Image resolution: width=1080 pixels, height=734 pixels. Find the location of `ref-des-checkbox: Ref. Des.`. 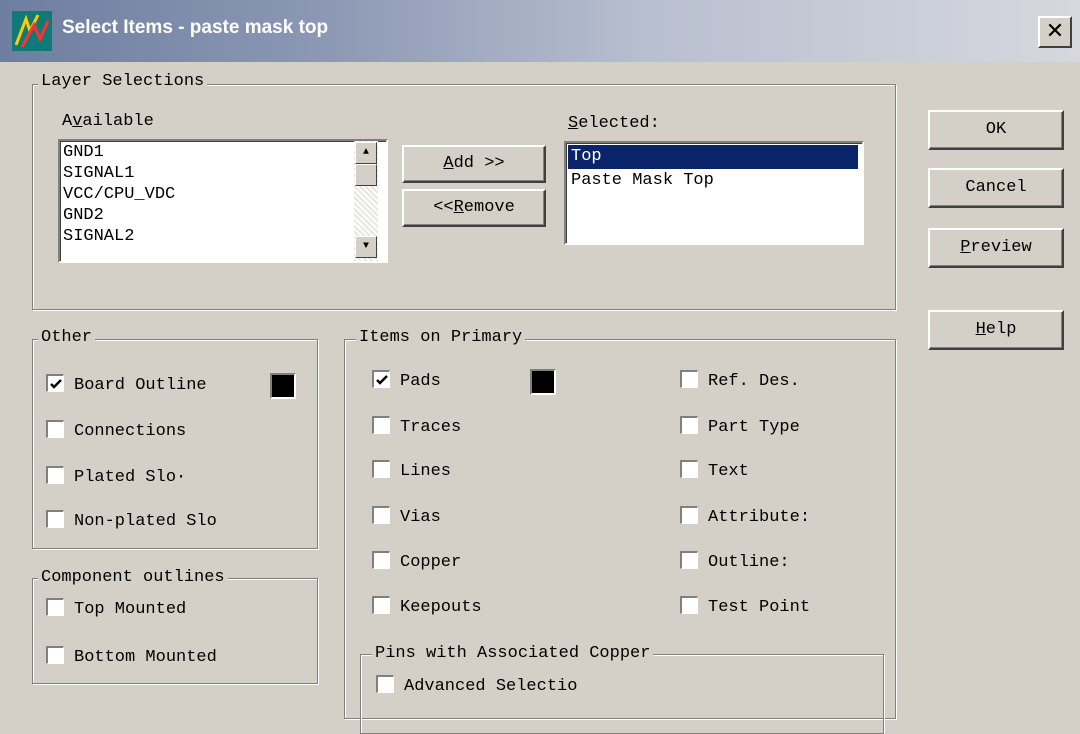

ref-des-checkbox: Ref. Des. is located at coordinates (740, 381).